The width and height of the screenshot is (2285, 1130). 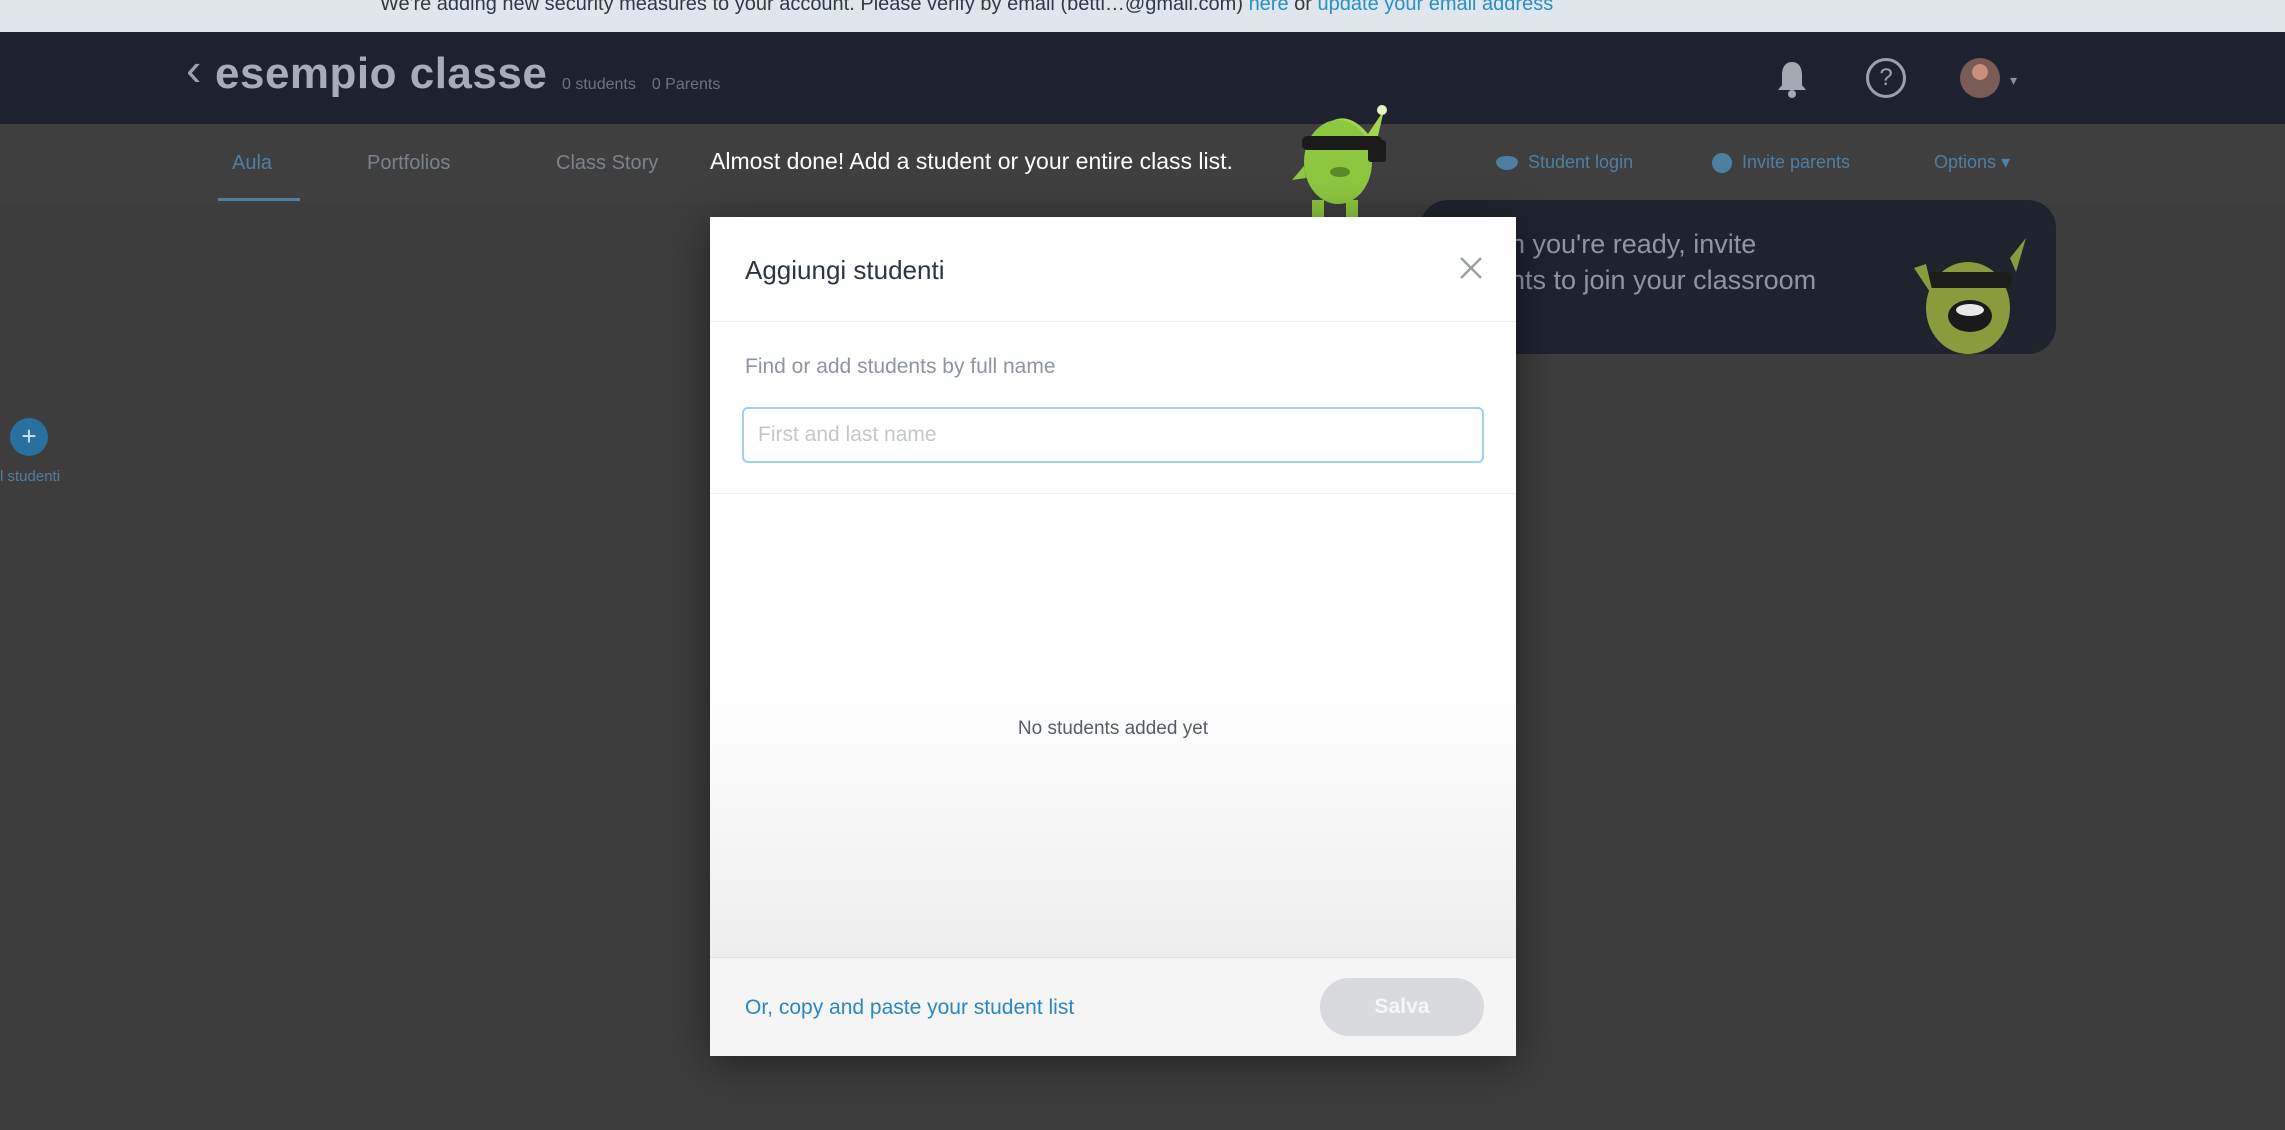 I want to click on chevron-left-icon: ‹, so click(x=193, y=69).